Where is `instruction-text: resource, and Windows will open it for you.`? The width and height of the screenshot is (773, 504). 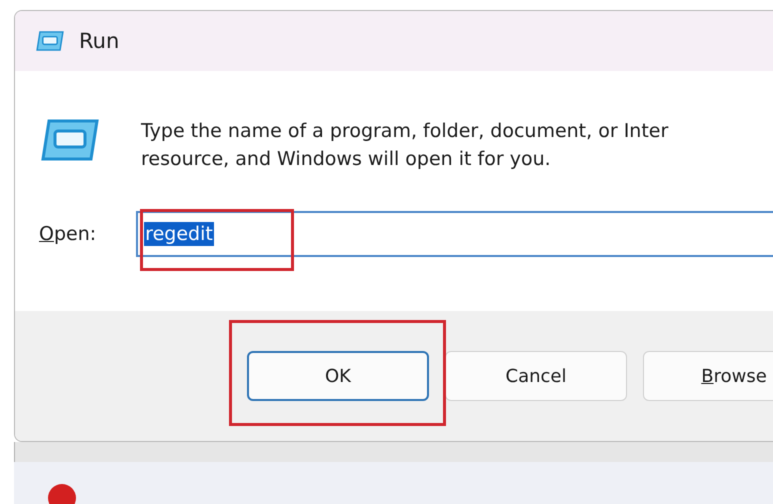 instruction-text: resource, and Windows will open it for you. is located at coordinates (346, 159).